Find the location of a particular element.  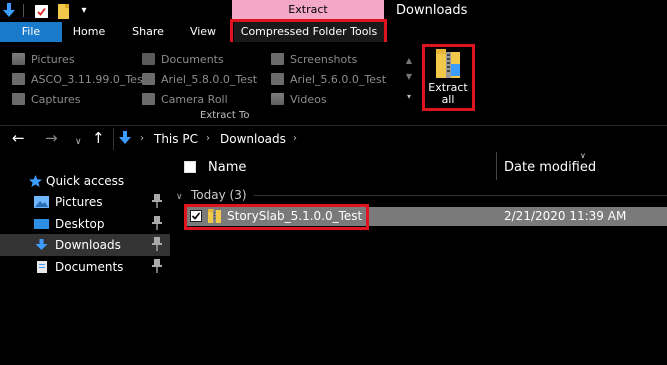

recent-locations-icon: ∨ is located at coordinates (78, 142).